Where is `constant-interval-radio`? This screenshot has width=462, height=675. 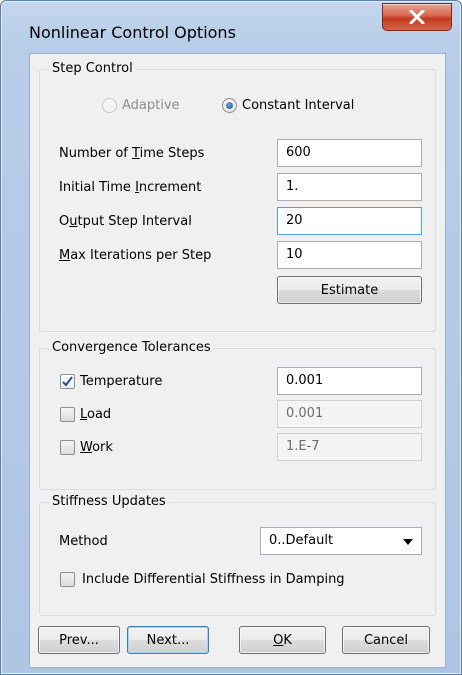 constant-interval-radio is located at coordinates (229, 105).